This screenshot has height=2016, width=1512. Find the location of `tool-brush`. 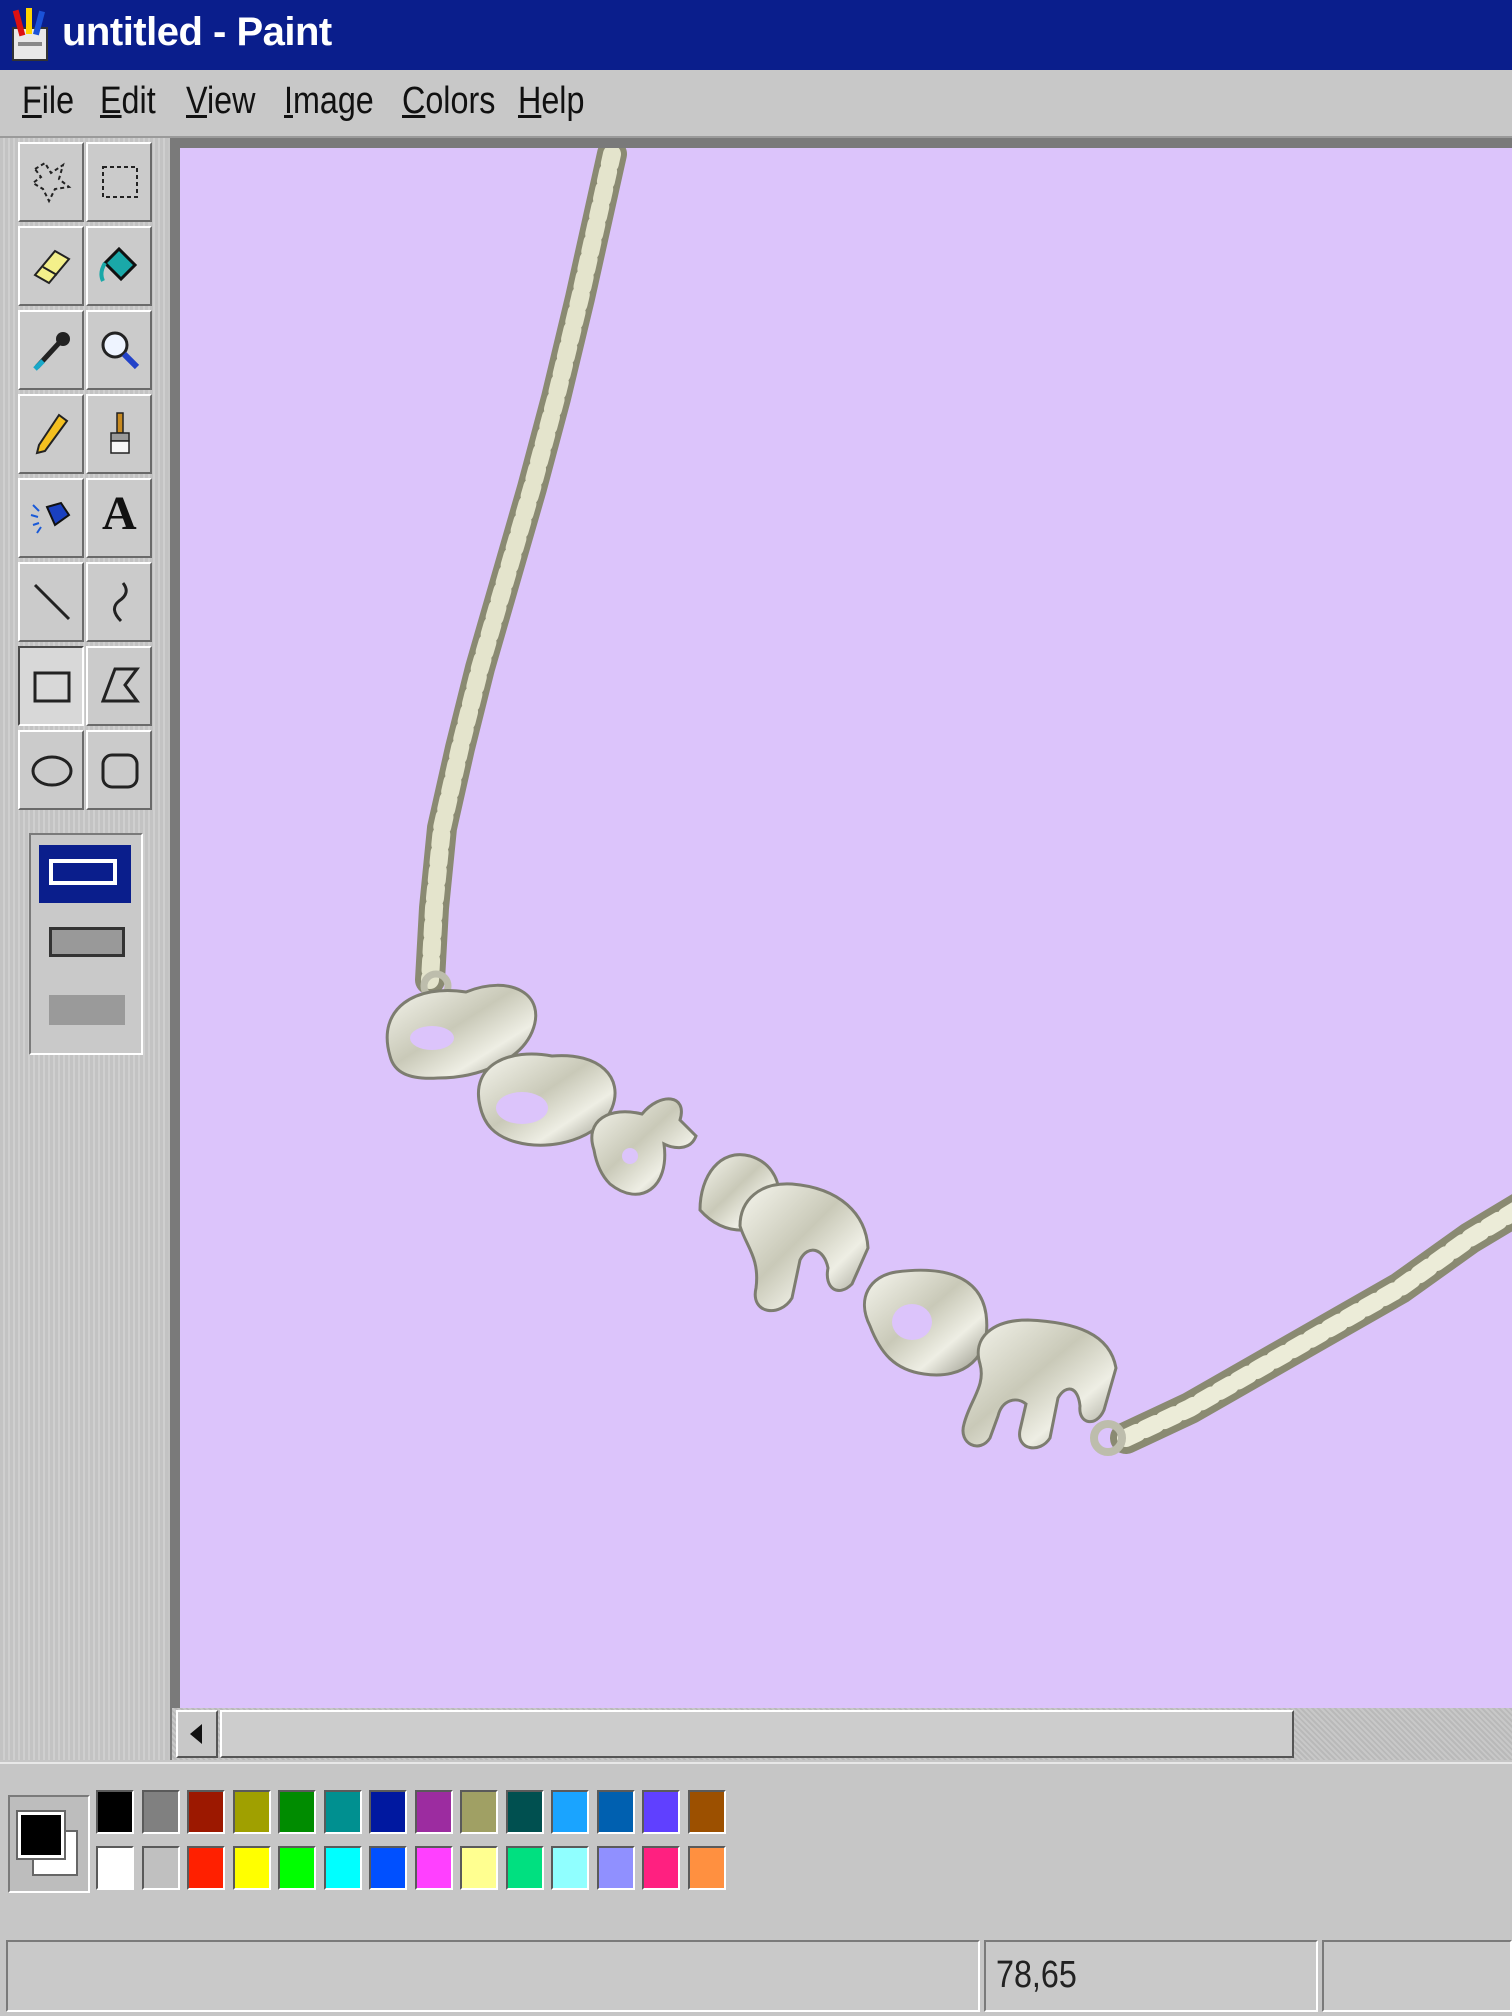

tool-brush is located at coordinates (119, 434).